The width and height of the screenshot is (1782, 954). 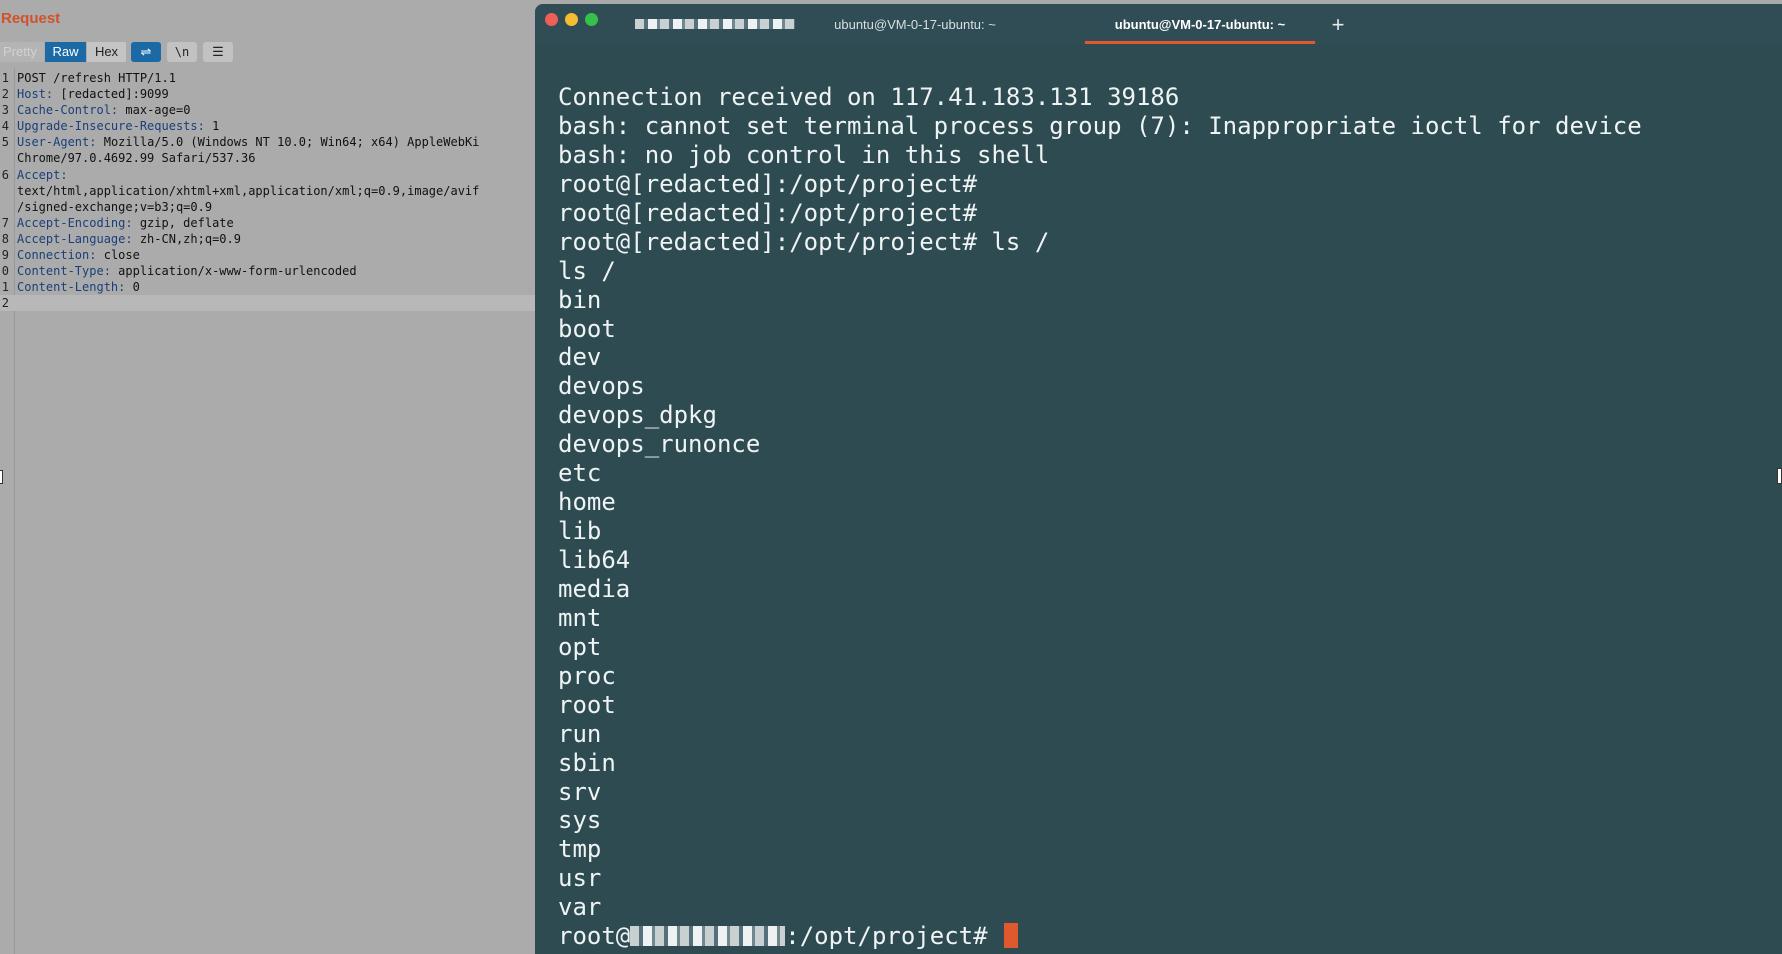 I want to click on tab-raw: Raw, so click(x=65, y=52).